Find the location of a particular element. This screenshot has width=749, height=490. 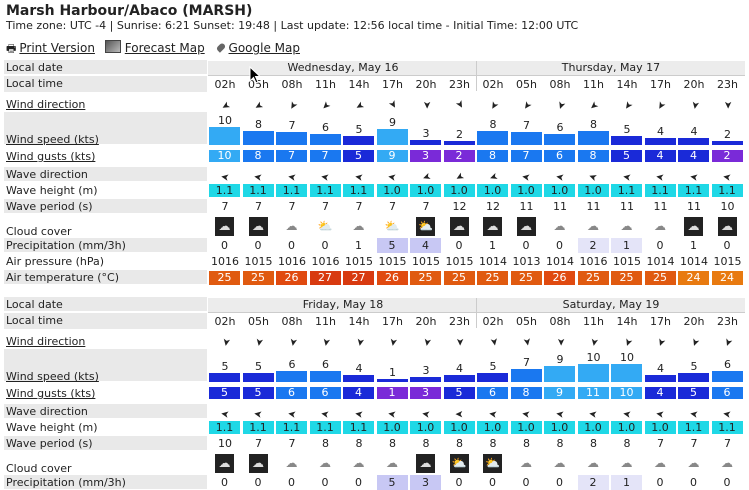

wind-gust-cell: 4 is located at coordinates (358, 393).